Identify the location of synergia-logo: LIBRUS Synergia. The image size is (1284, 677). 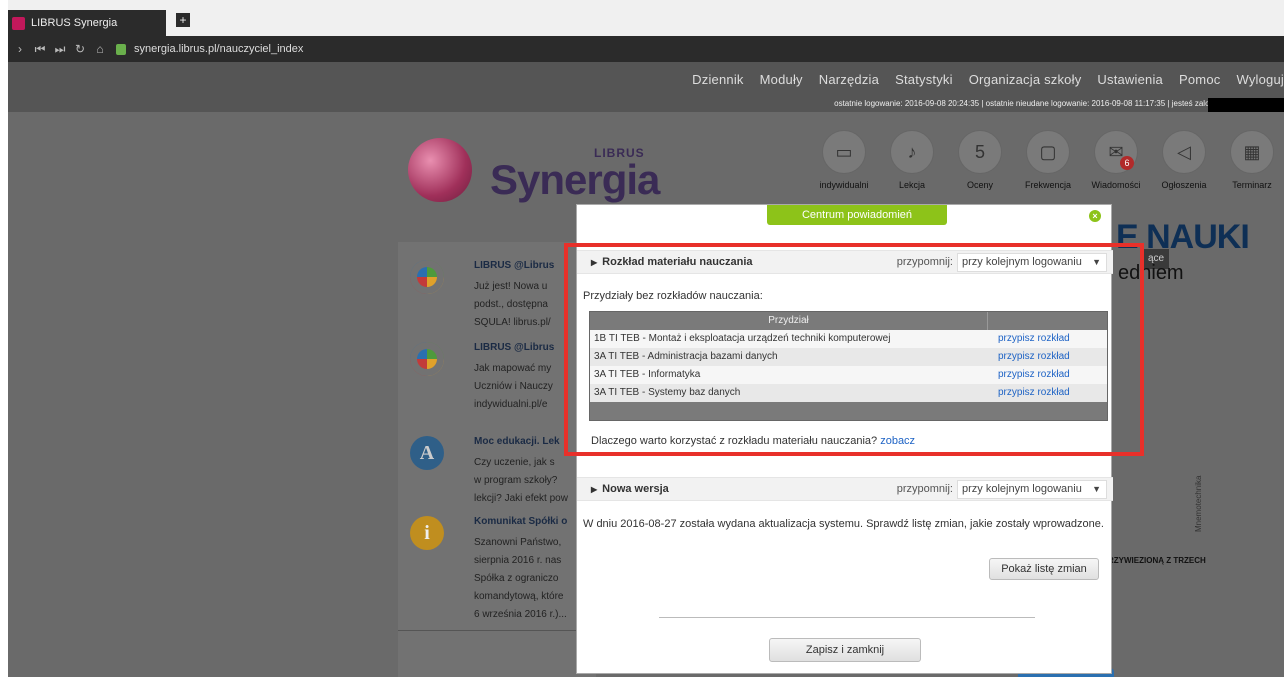
(534, 174).